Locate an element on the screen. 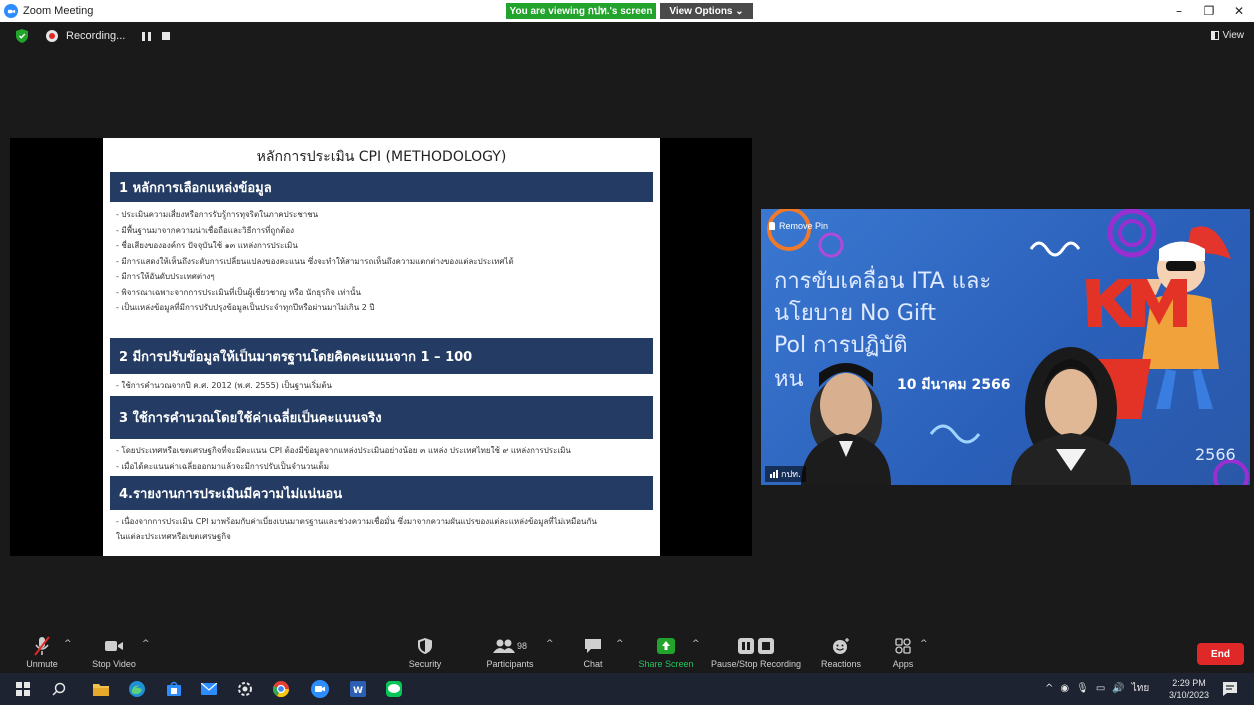 The height and width of the screenshot is (705, 1254). windows-taskbar: W ^ ◉ 🎙 ▭ 🔊 ไทย 2:29 PM 3/10/2023 is located at coordinates (627, 689).